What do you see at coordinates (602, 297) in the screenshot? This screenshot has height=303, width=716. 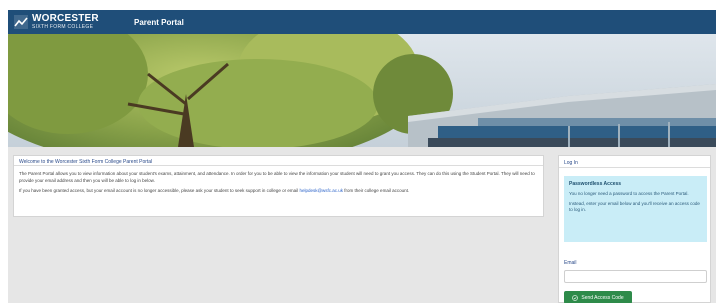 I see `send-button-label: Send Access Code` at bounding box center [602, 297].